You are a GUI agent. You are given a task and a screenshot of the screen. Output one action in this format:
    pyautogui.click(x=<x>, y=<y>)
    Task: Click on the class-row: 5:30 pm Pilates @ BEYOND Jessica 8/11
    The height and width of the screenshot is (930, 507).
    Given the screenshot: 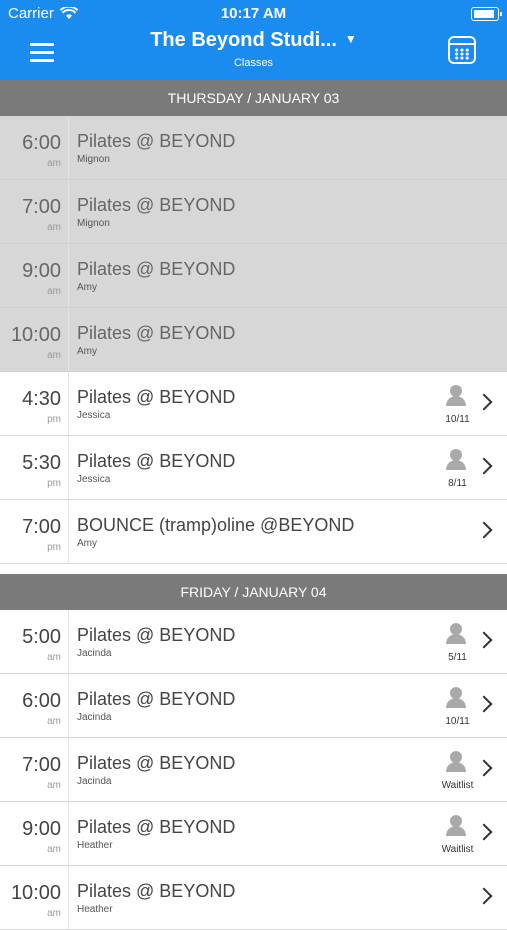 What is the action you would take?
    pyautogui.click(x=253, y=468)
    